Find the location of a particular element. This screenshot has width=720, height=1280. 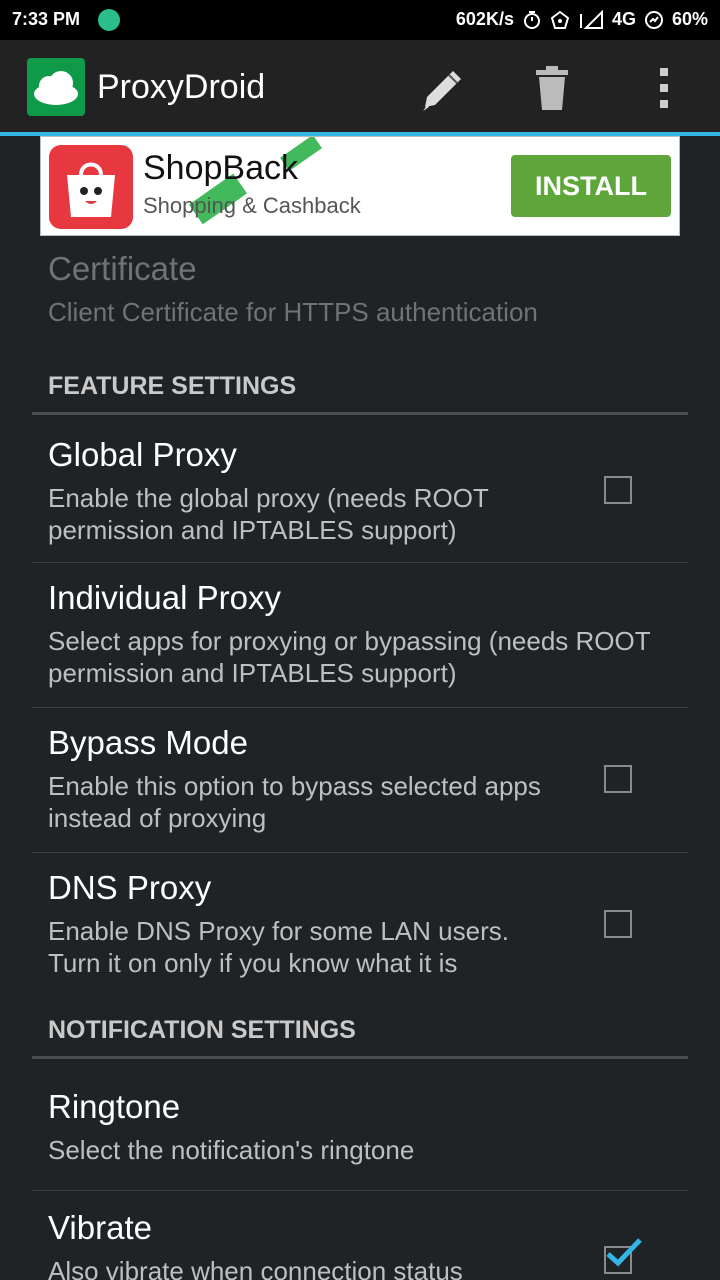

vpn-shield-icon is located at coordinates (560, 19).